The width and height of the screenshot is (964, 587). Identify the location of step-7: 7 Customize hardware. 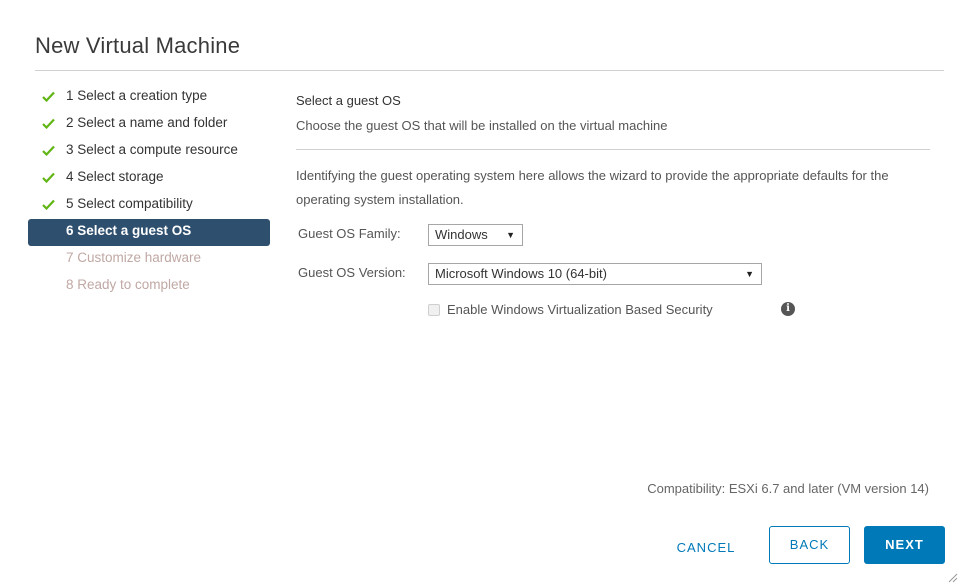
(153, 259).